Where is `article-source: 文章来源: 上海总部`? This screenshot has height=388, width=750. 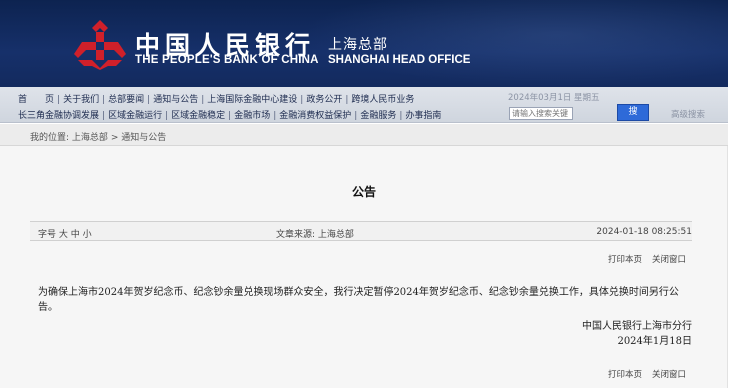 article-source: 文章来源: 上海总部 is located at coordinates (315, 233).